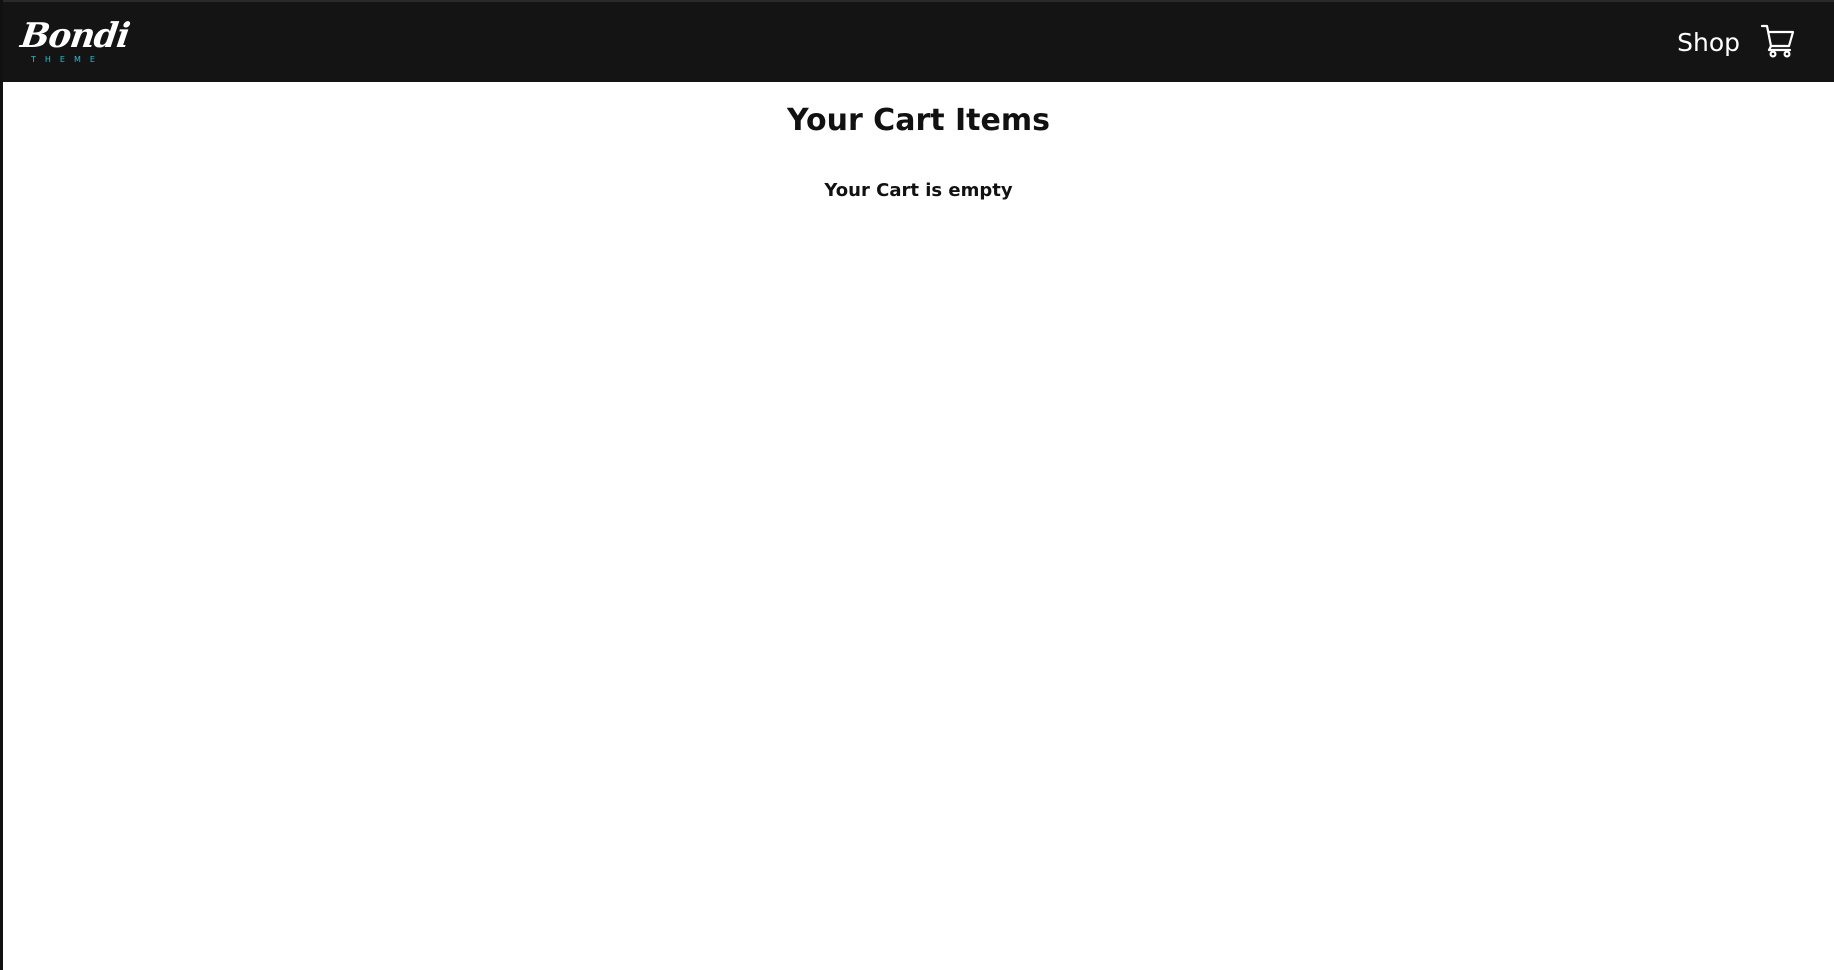 The height and width of the screenshot is (970, 1834). I want to click on empty-cart-message: Your Cart is empty, so click(918, 190).